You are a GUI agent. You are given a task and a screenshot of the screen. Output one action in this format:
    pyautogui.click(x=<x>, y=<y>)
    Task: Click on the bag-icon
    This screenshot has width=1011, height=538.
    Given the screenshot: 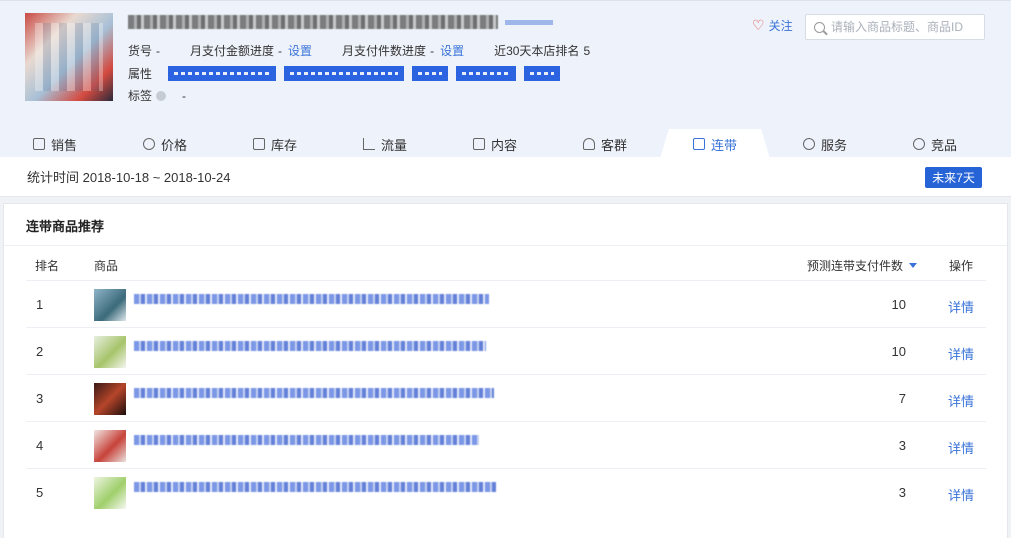 What is the action you would take?
    pyautogui.click(x=38, y=144)
    